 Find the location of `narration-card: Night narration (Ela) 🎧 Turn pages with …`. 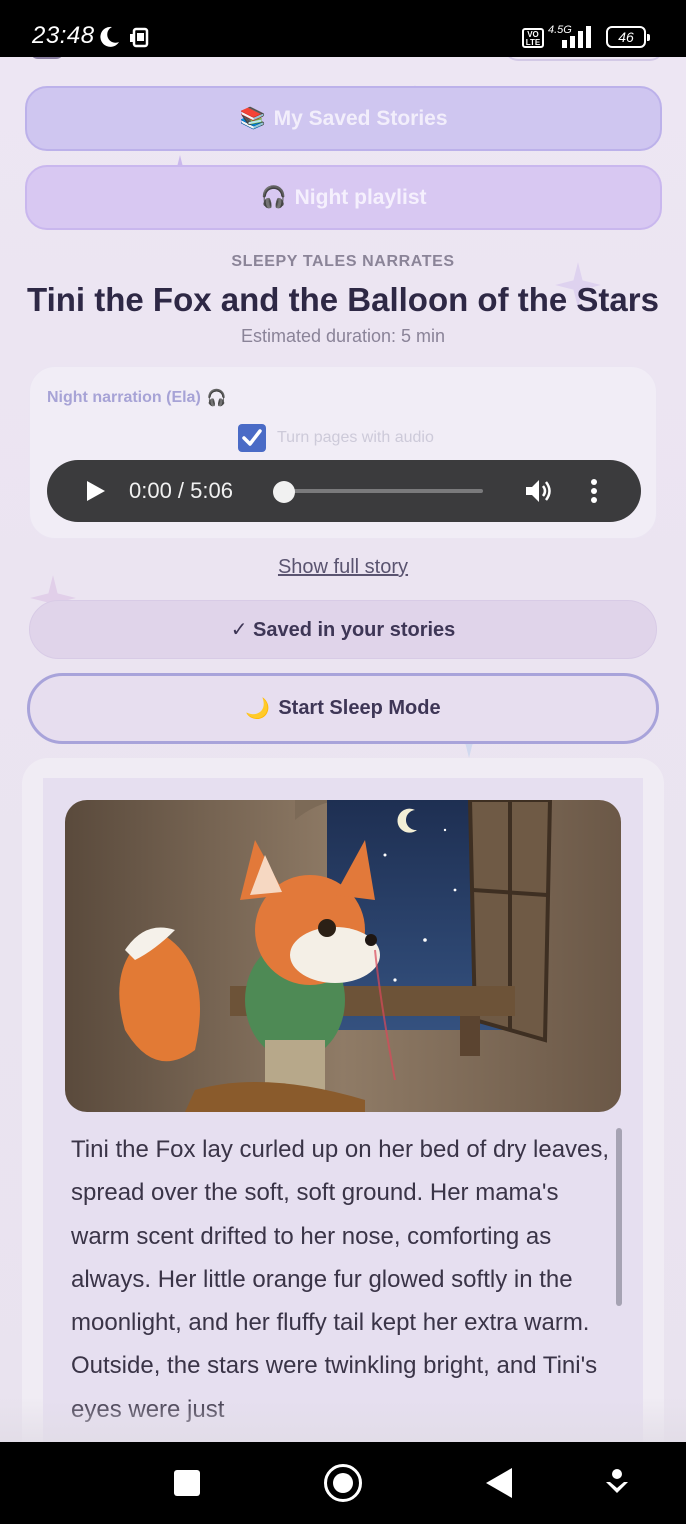

narration-card: Night narration (Ela) 🎧 Turn pages with … is located at coordinates (343, 452).